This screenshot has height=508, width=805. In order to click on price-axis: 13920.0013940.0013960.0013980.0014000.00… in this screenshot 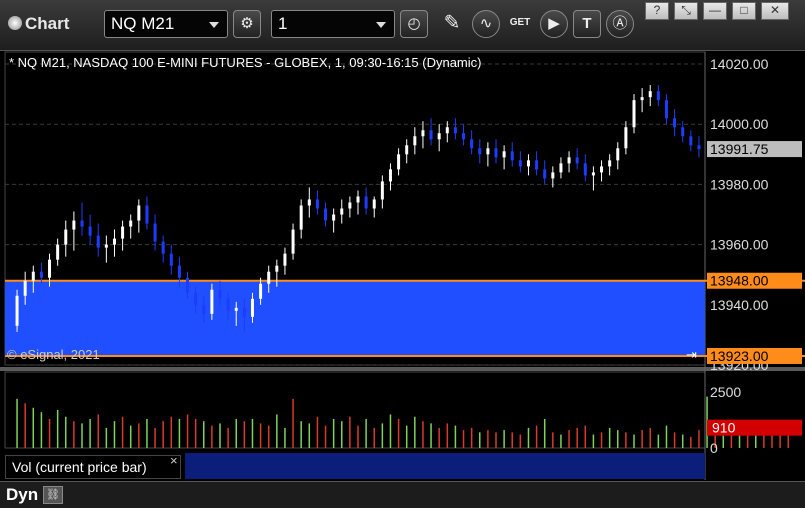, I will do `click(754, 214)`.